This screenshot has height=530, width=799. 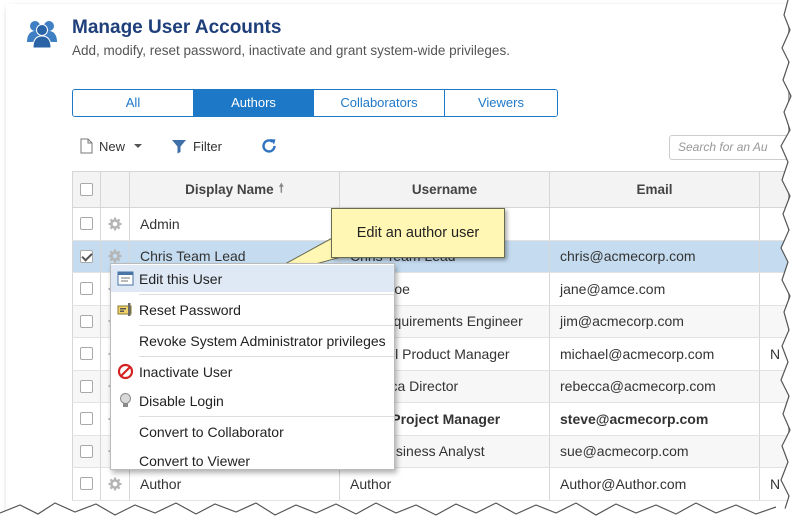 I want to click on menu-item-label: Disable Login, so click(x=181, y=400).